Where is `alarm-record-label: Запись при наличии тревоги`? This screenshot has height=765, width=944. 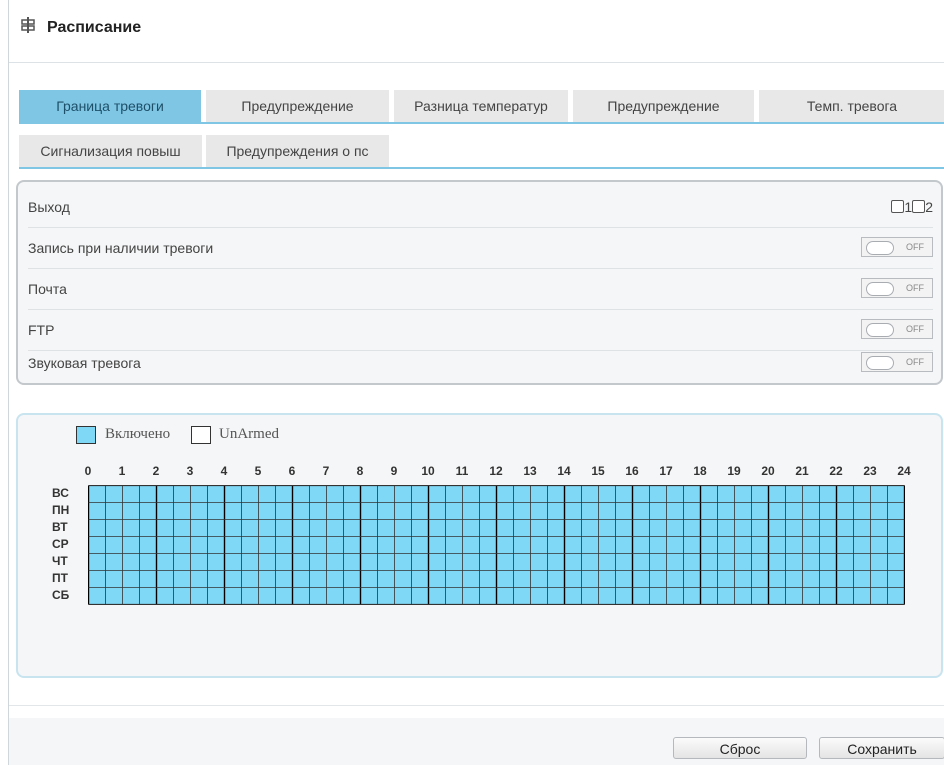 alarm-record-label: Запись при наличии тревоги is located at coordinates (121, 248).